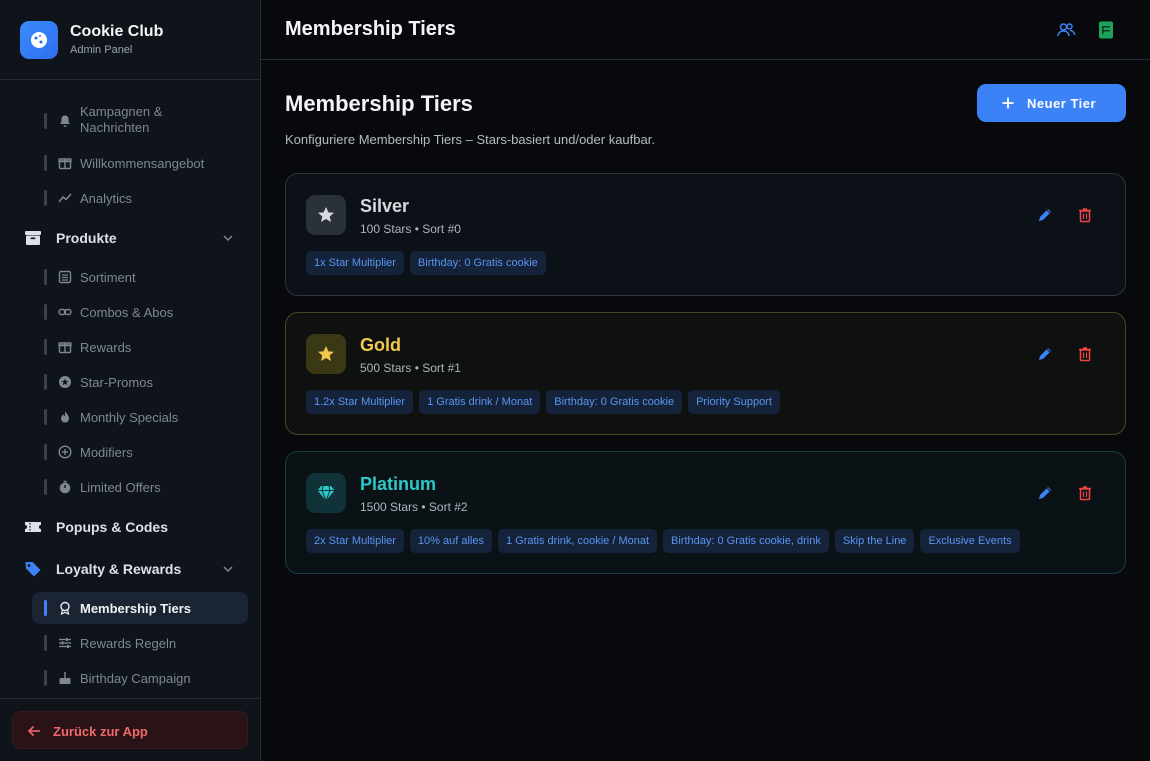 Image resolution: width=1150 pixels, height=761 pixels. What do you see at coordinates (355, 541) in the screenshot?
I see `tier-tag: 2x Star Multiplier` at bounding box center [355, 541].